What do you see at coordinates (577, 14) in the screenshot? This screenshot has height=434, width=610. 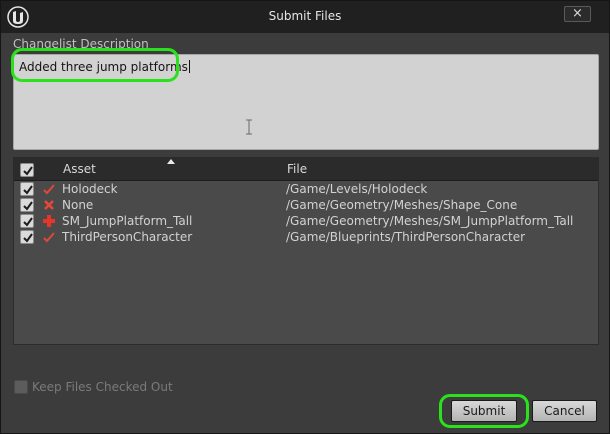 I see `close-button: ×` at bounding box center [577, 14].